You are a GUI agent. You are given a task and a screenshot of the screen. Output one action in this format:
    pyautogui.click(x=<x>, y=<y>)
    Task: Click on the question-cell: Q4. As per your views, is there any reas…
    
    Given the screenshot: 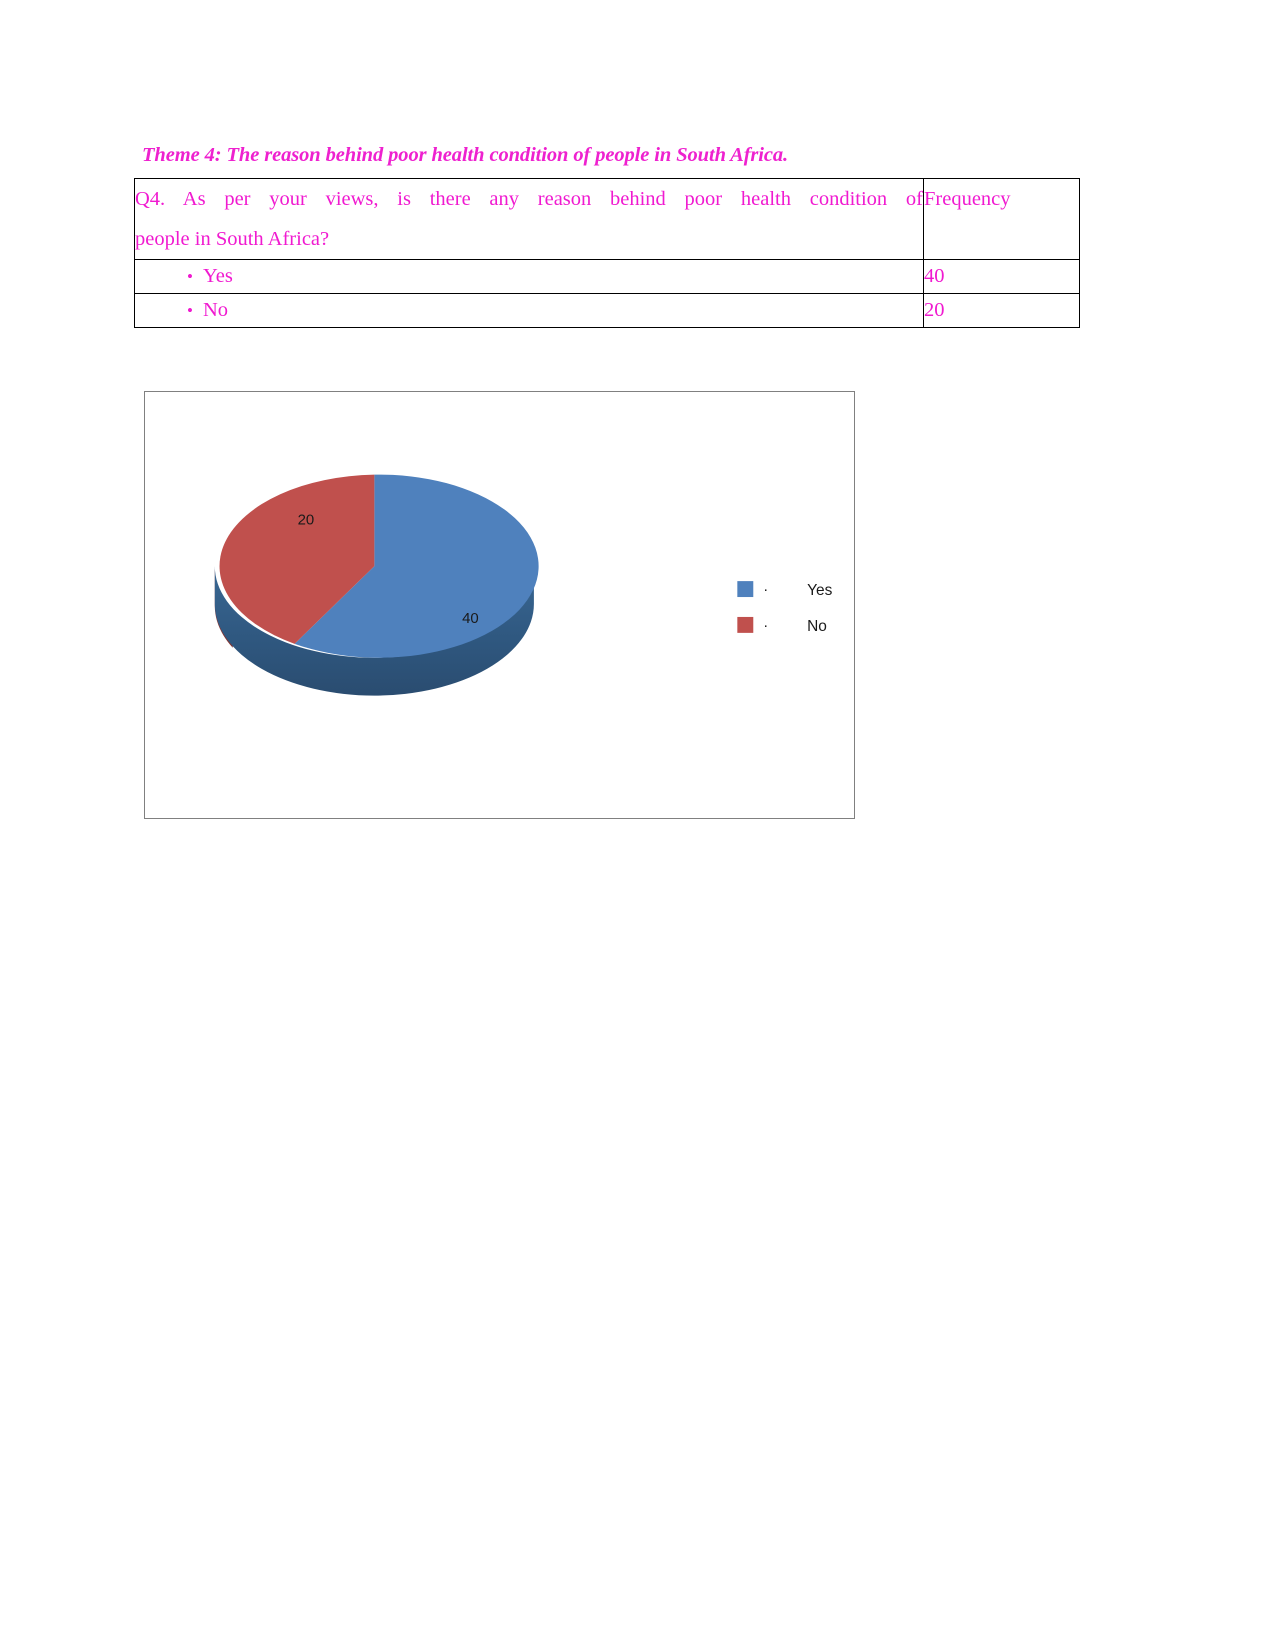 What is the action you would take?
    pyautogui.click(x=529, y=219)
    